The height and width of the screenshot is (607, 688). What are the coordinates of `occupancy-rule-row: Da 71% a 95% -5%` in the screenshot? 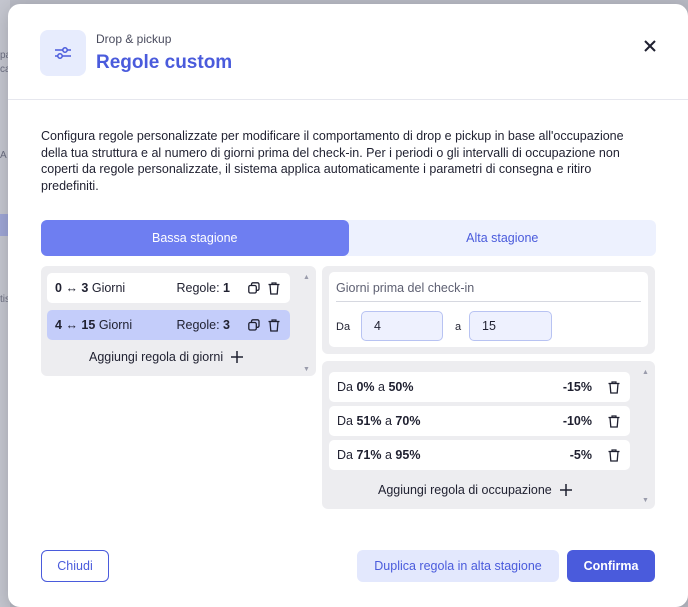 It's located at (479, 455).